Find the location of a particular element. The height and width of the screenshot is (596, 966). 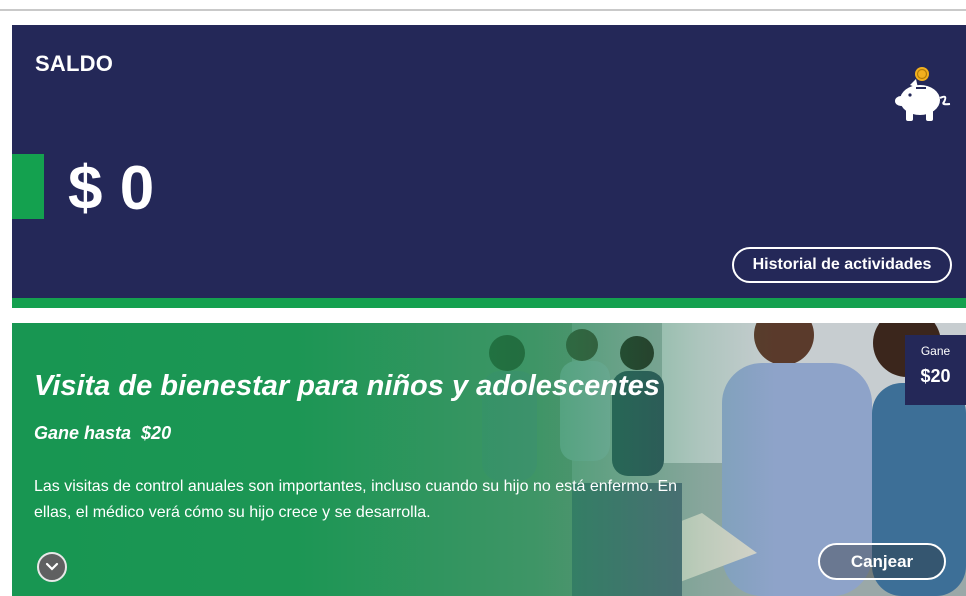

badge-amount: $20 is located at coordinates (935, 376).